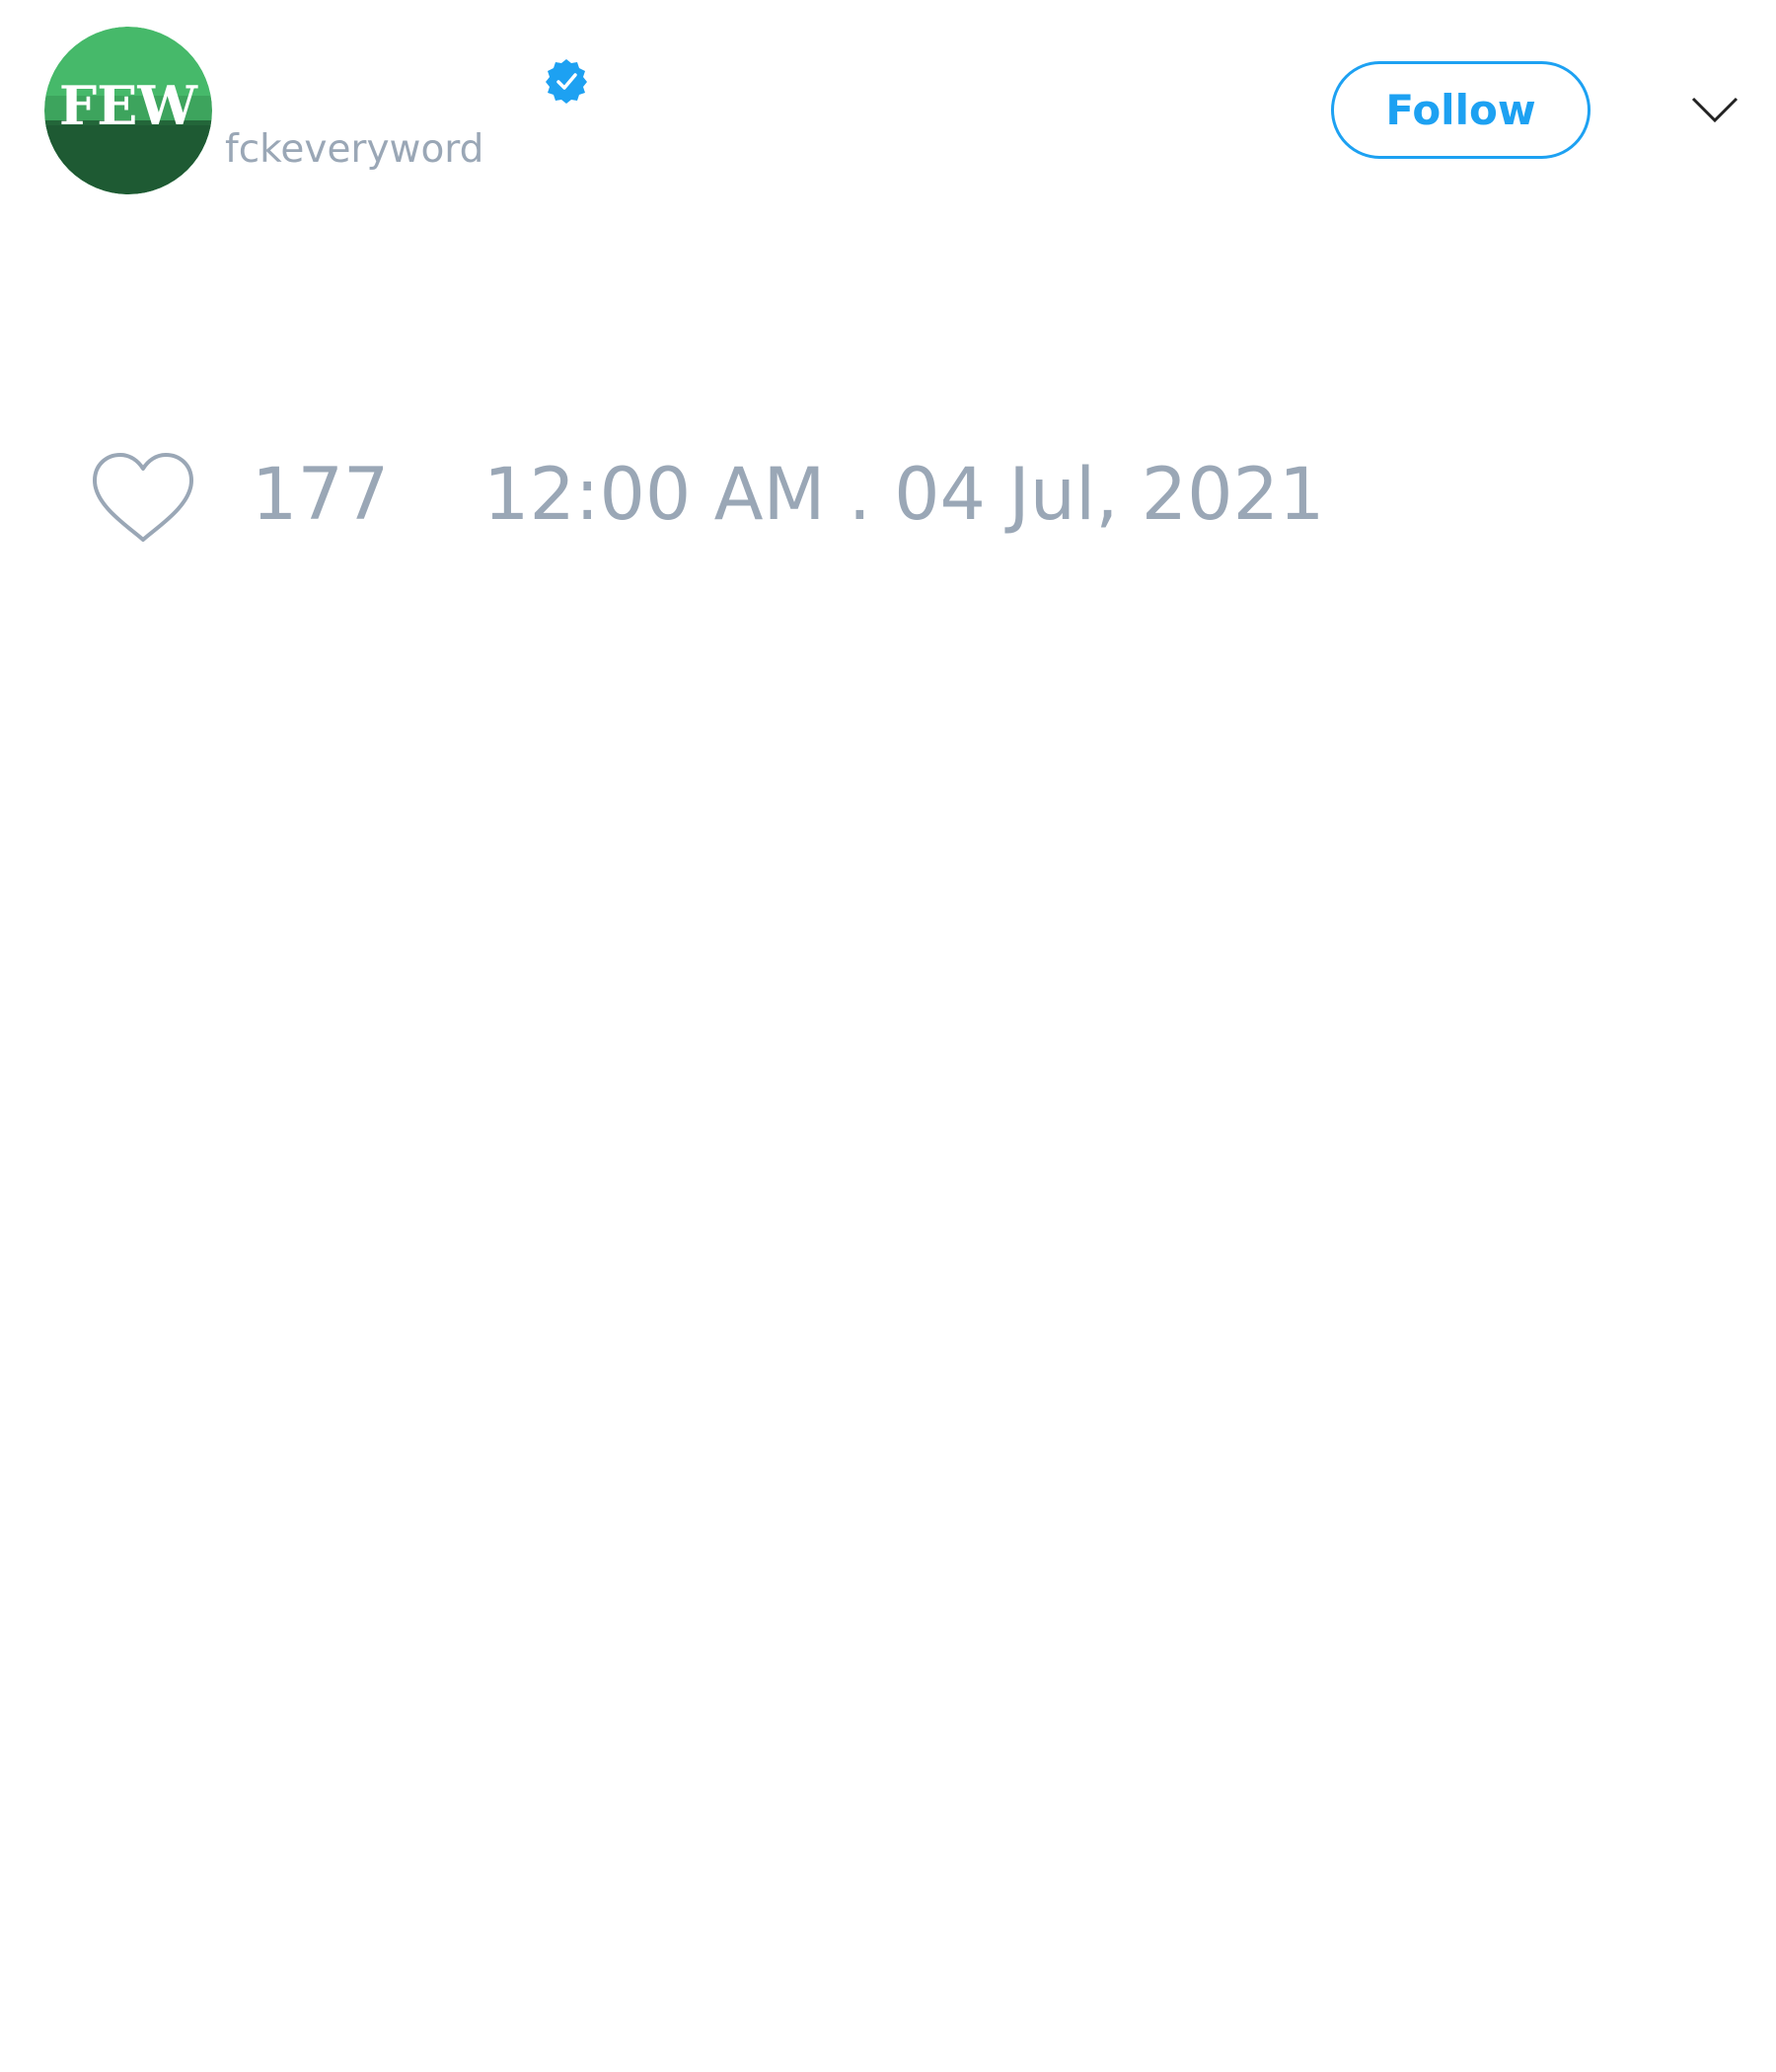 This screenshot has height=2072, width=1776. I want to click on user-handle: fckeveryword, so click(354, 150).